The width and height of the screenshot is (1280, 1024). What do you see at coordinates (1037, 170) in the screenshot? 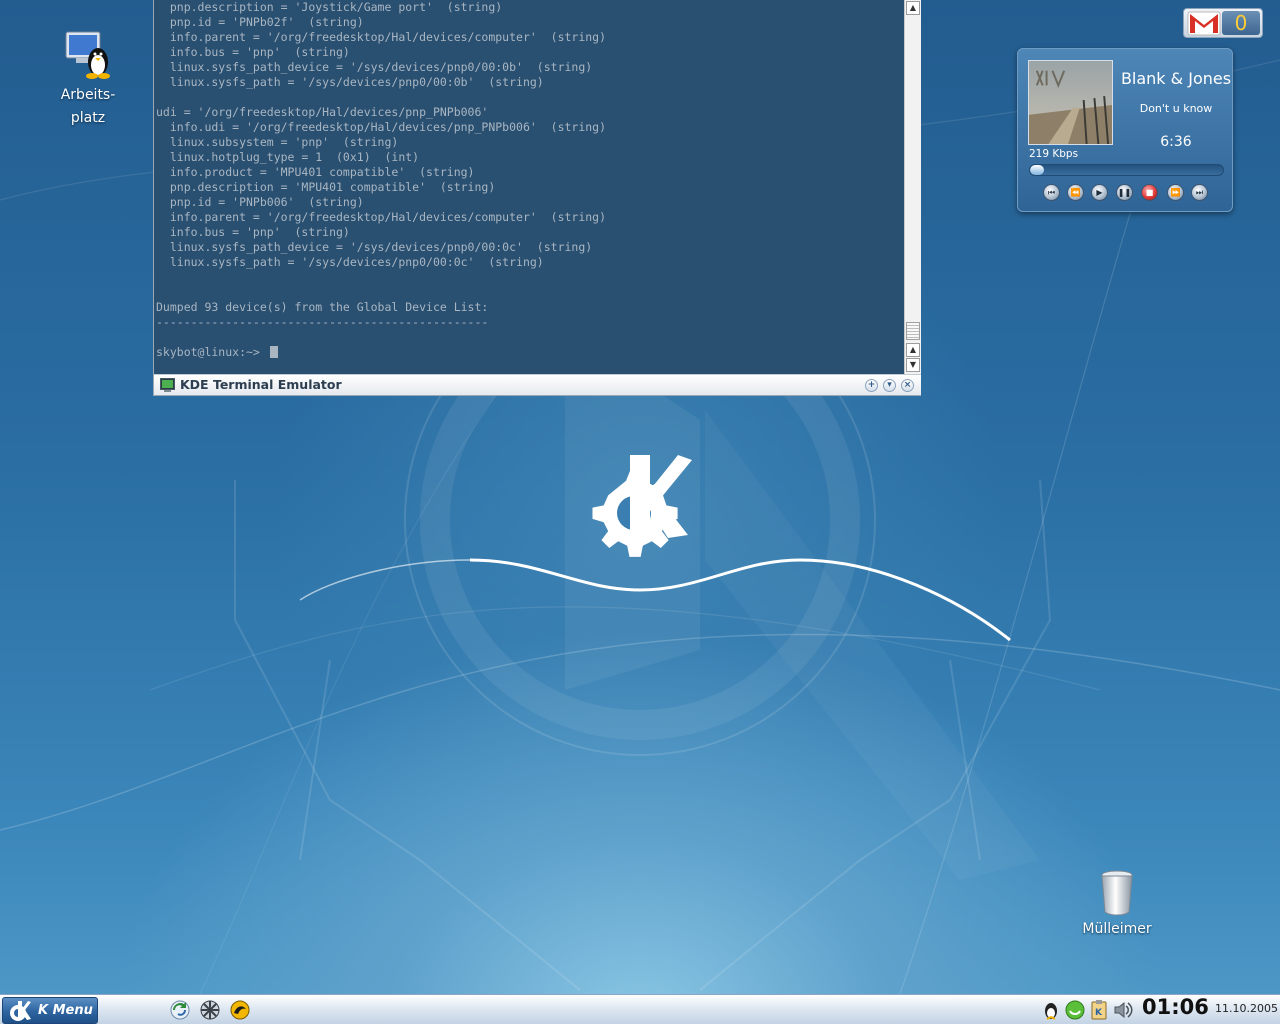
I see `track-progress-fill` at bounding box center [1037, 170].